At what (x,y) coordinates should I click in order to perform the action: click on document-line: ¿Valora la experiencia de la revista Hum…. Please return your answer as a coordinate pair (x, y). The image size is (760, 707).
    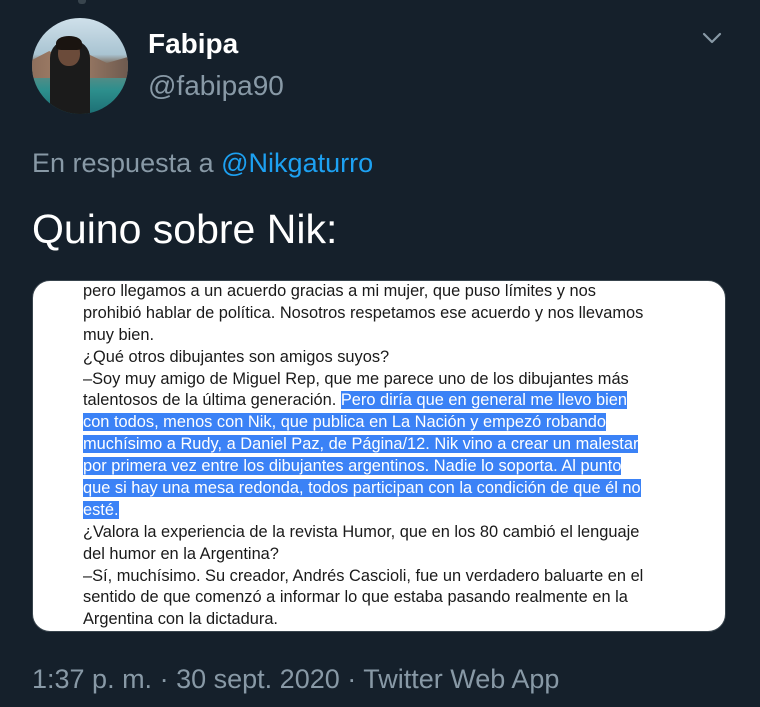
    Looking at the image, I should click on (383, 533).